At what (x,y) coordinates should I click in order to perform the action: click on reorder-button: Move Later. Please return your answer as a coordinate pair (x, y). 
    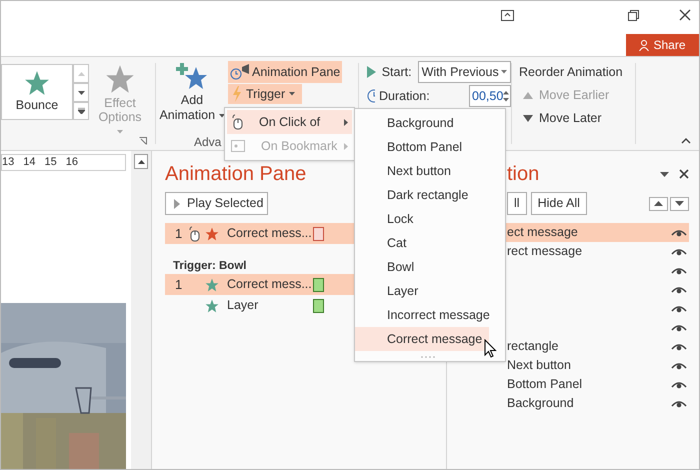
    Looking at the image, I should click on (571, 118).